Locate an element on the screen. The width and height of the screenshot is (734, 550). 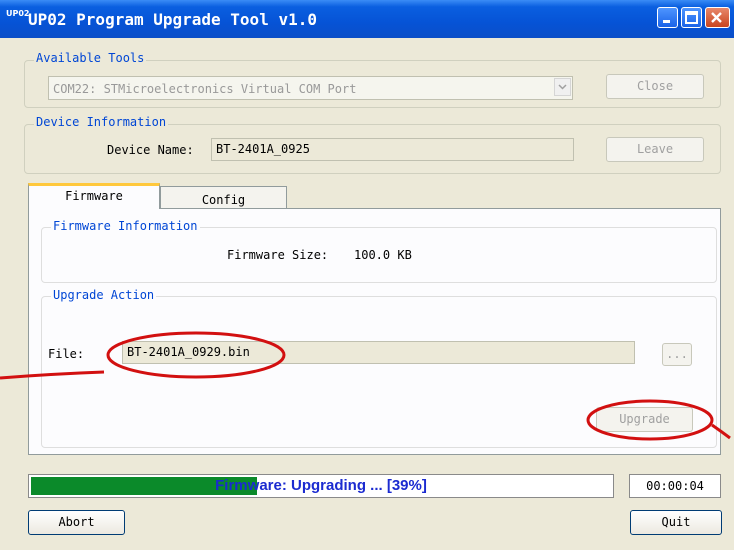
upgrade-action-label: Upgrade Action is located at coordinates (104, 295).